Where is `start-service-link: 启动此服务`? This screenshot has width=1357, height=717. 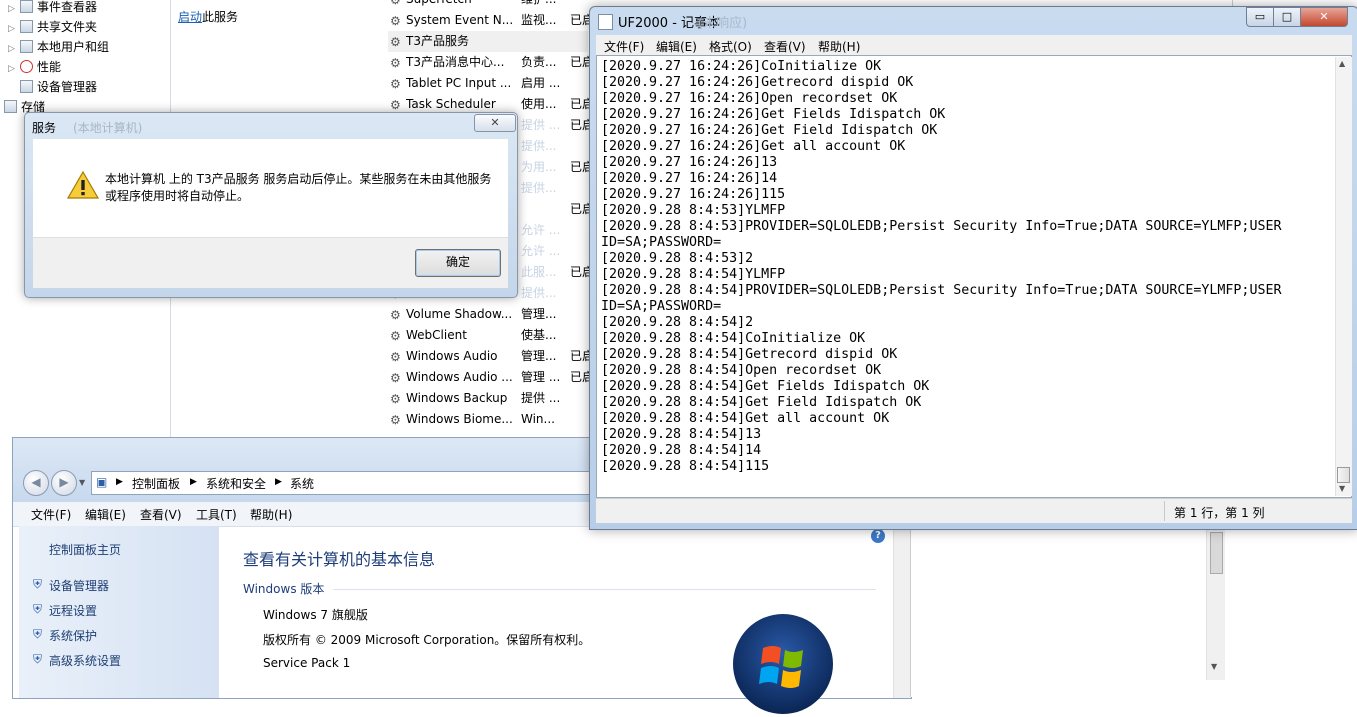 start-service-link: 启动此服务 is located at coordinates (208, 16).